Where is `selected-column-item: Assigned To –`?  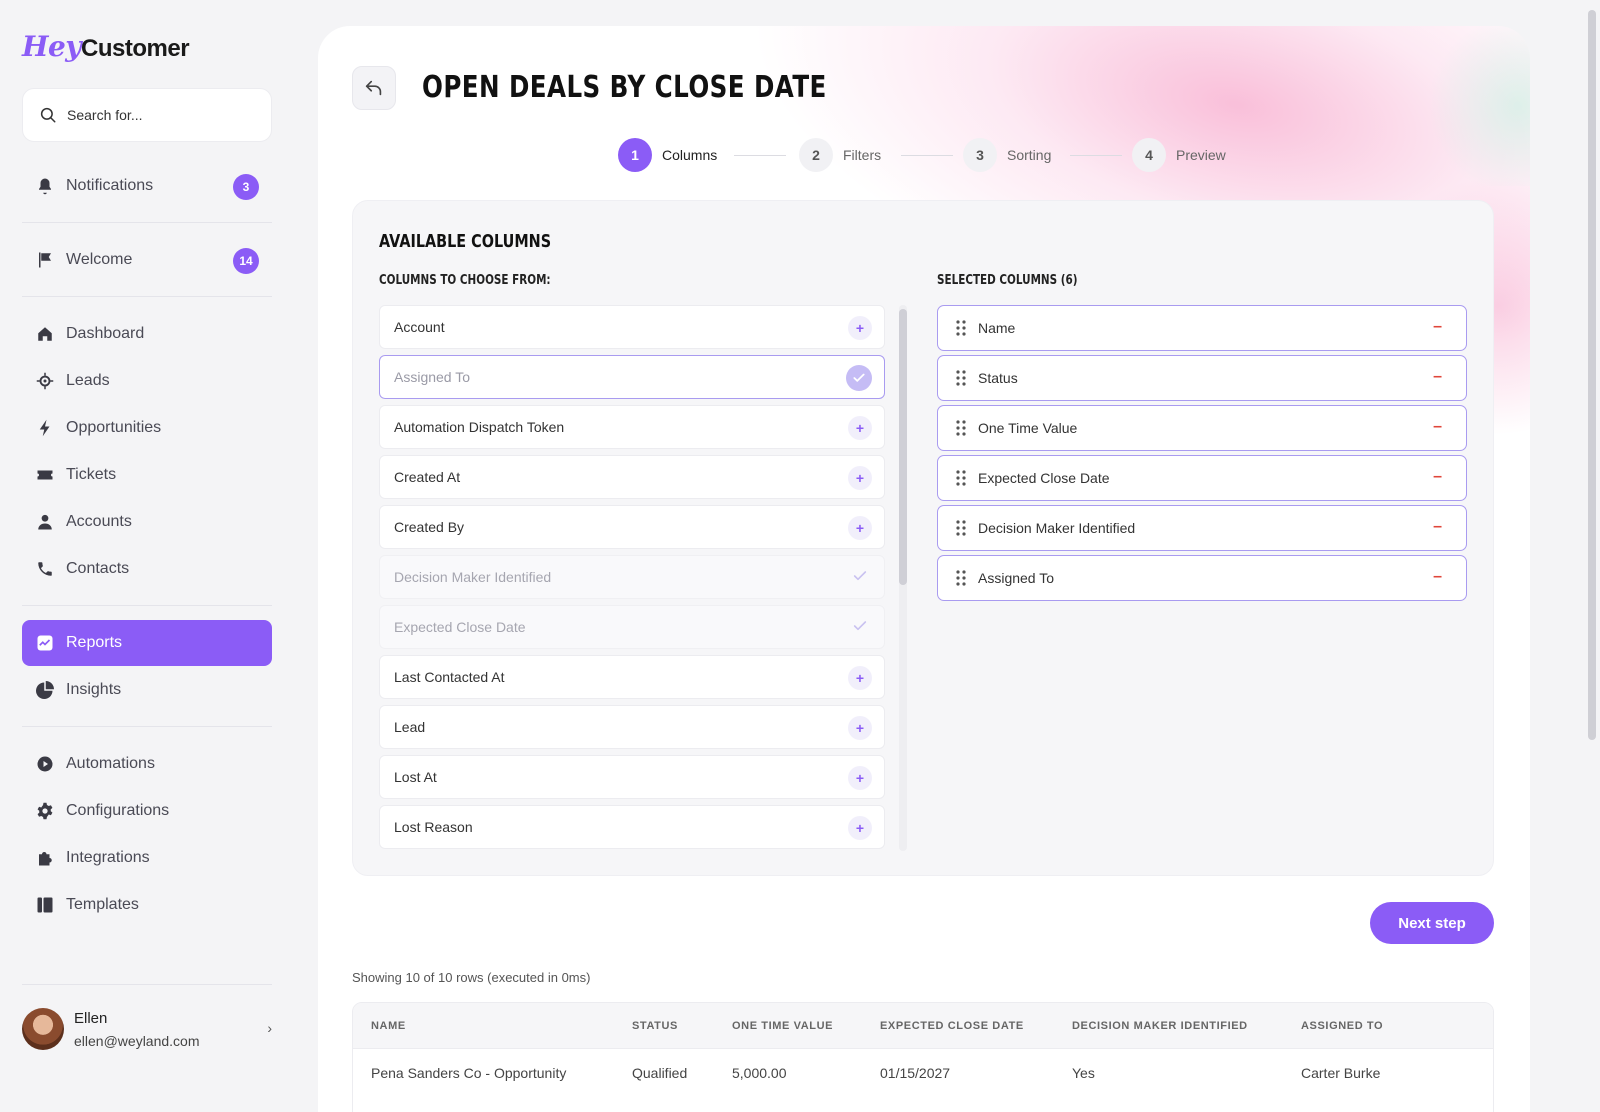
selected-column-item: Assigned To – is located at coordinates (1202, 578).